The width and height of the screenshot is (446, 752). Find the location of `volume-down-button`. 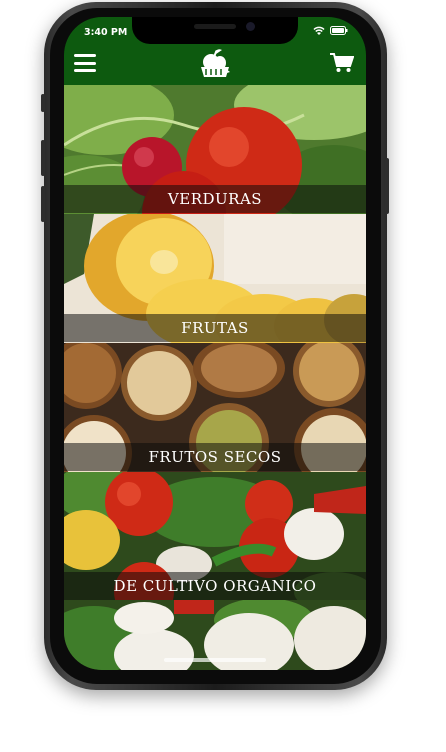

volume-down-button is located at coordinates (43, 204).